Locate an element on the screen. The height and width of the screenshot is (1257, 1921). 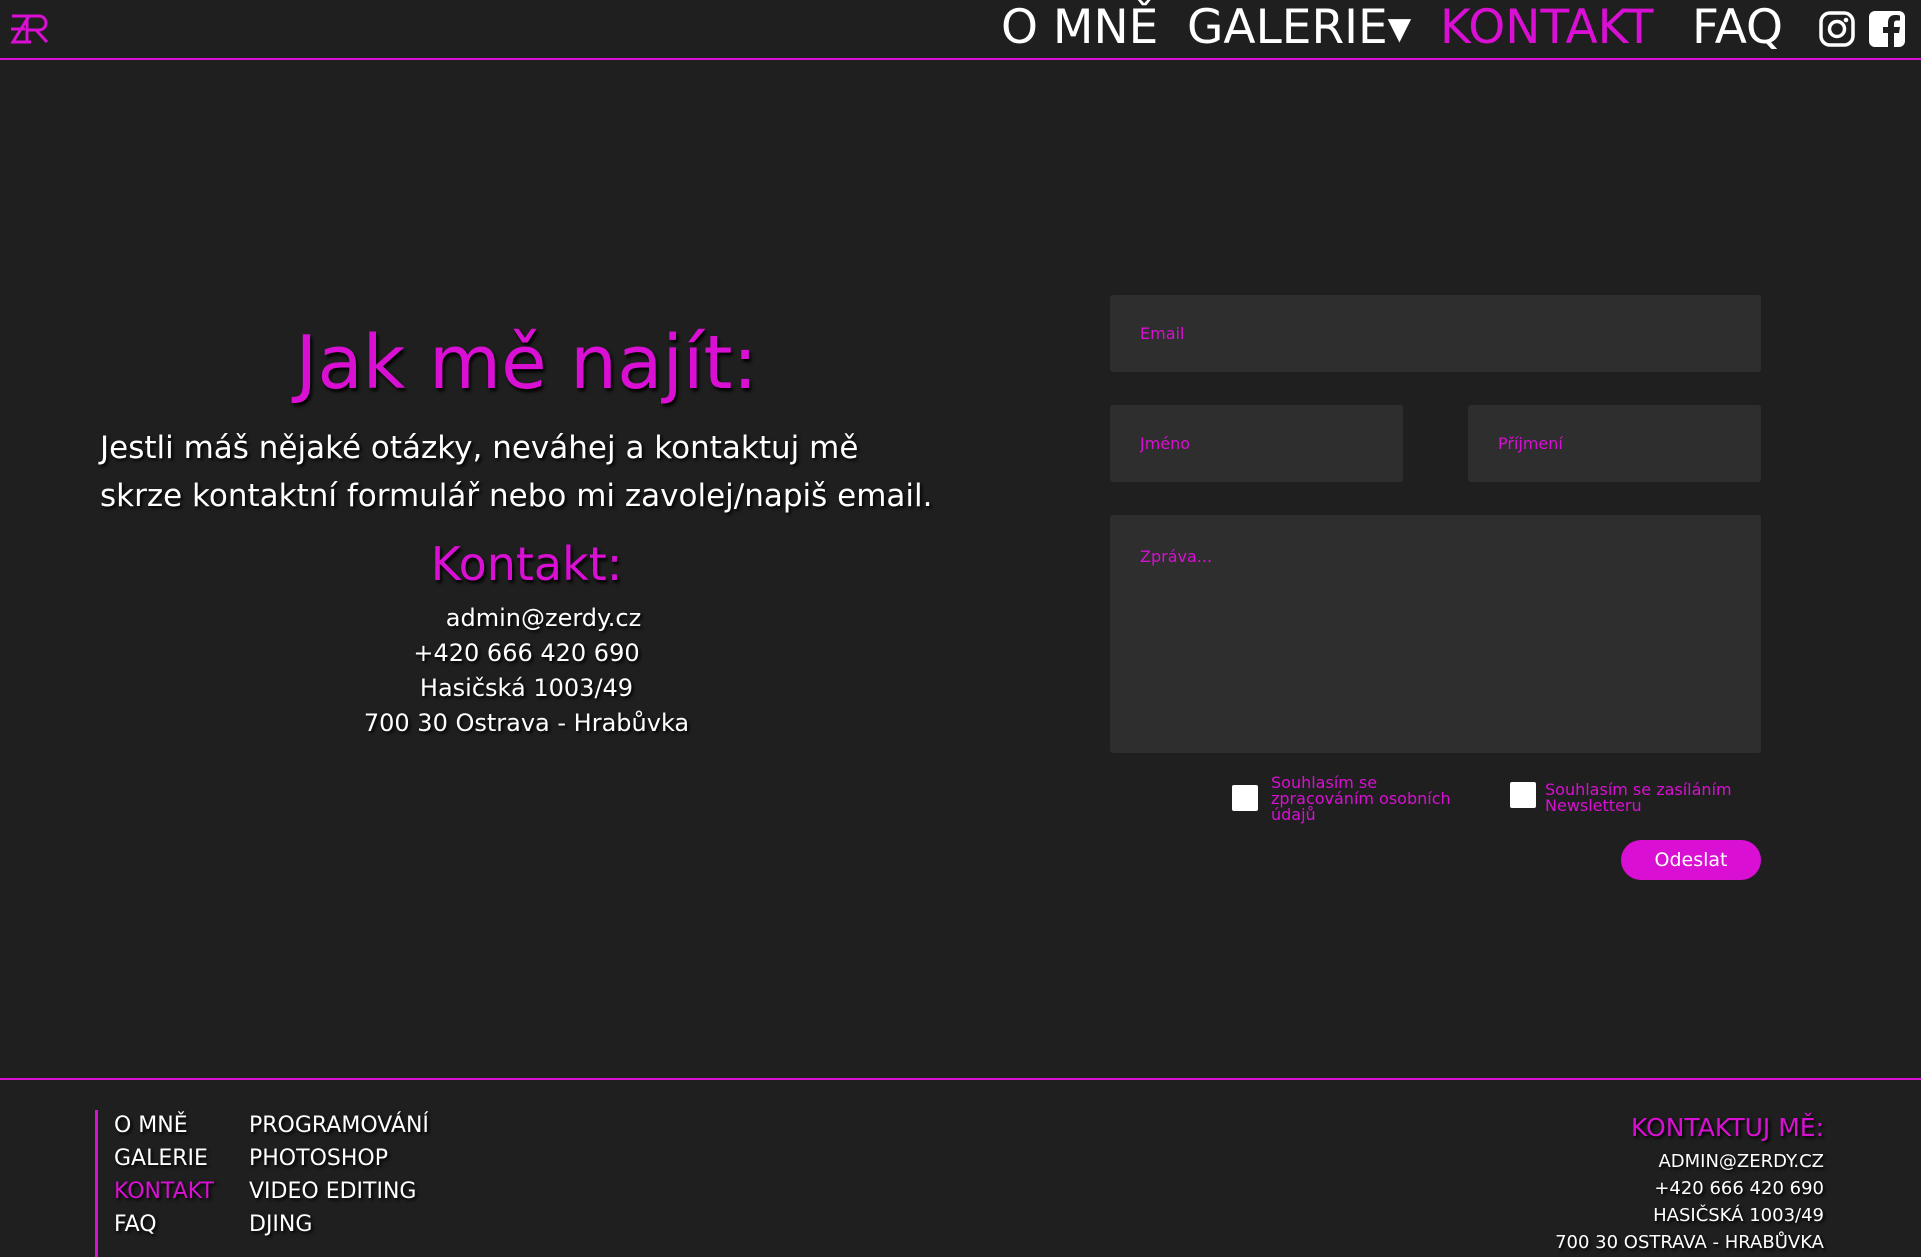
nav-kontakt: KONTAKT is located at coordinates (1547, 27).